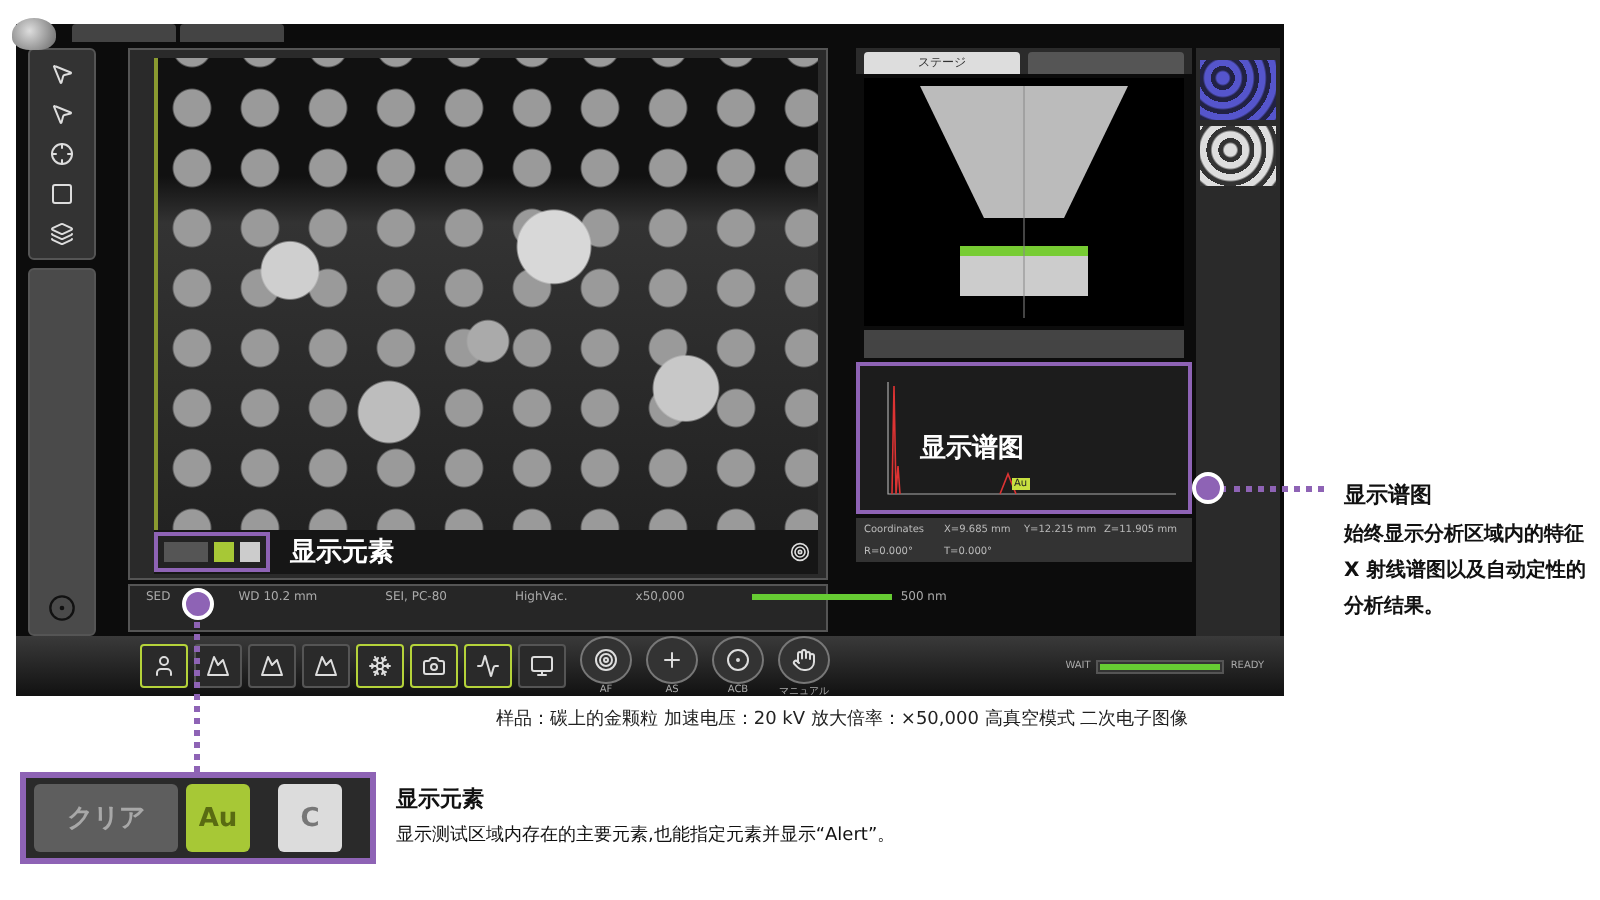  What do you see at coordinates (62, 234) in the screenshot?
I see `layers-icon` at bounding box center [62, 234].